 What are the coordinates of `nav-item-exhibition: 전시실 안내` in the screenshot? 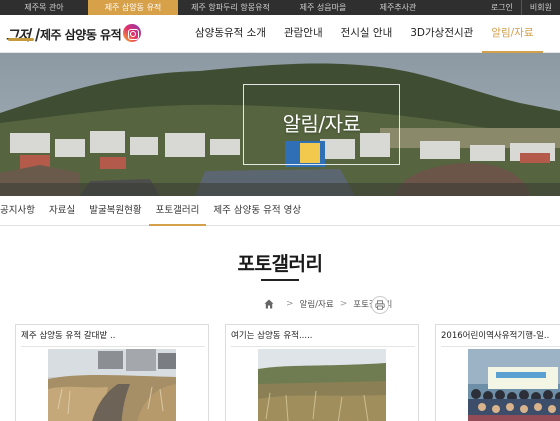 It's located at (367, 34).